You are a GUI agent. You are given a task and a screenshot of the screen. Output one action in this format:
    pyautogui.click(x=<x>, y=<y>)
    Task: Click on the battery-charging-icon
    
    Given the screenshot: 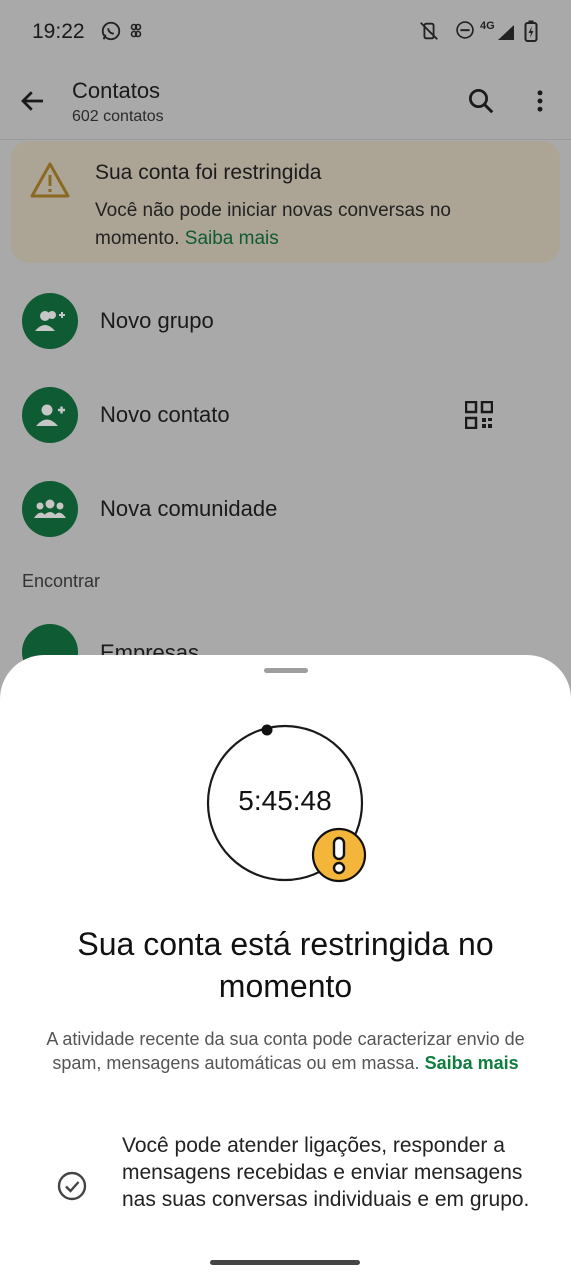 What is the action you would take?
    pyautogui.click(x=531, y=31)
    